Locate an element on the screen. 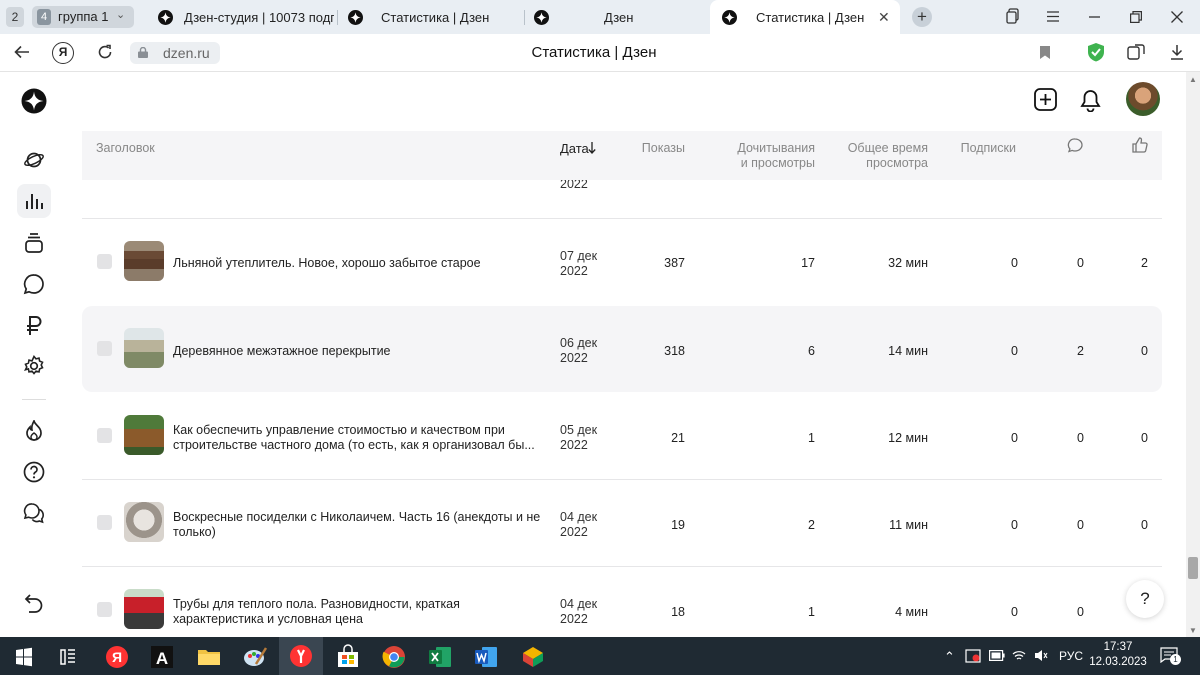 This screenshot has height=675, width=1200. layers-icon is located at coordinates (34, 243).